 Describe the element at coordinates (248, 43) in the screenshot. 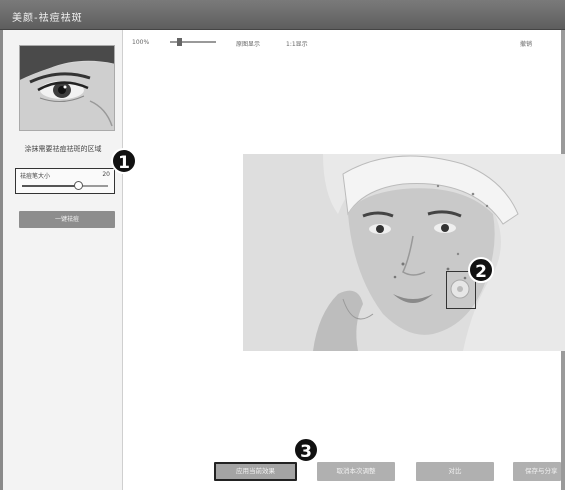

I see `original-view-button: 原图显示` at that location.